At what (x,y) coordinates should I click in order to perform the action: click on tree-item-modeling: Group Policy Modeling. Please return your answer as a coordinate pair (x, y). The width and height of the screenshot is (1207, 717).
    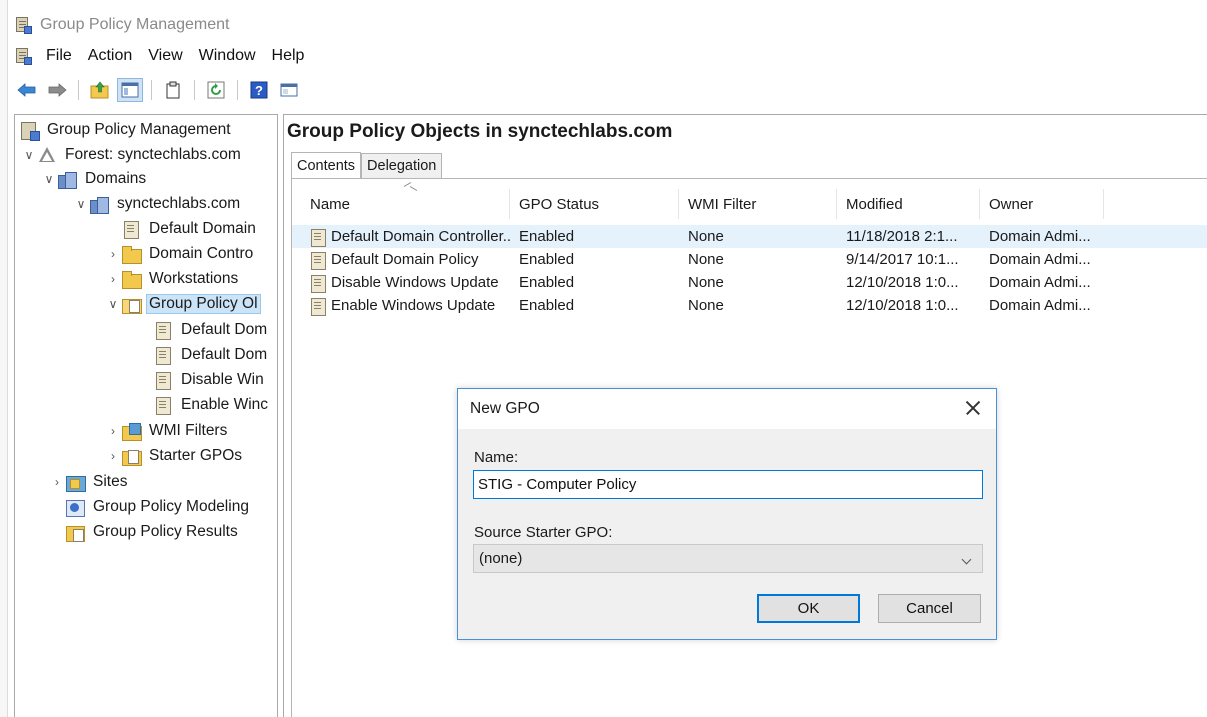
    Looking at the image, I should click on (158, 507).